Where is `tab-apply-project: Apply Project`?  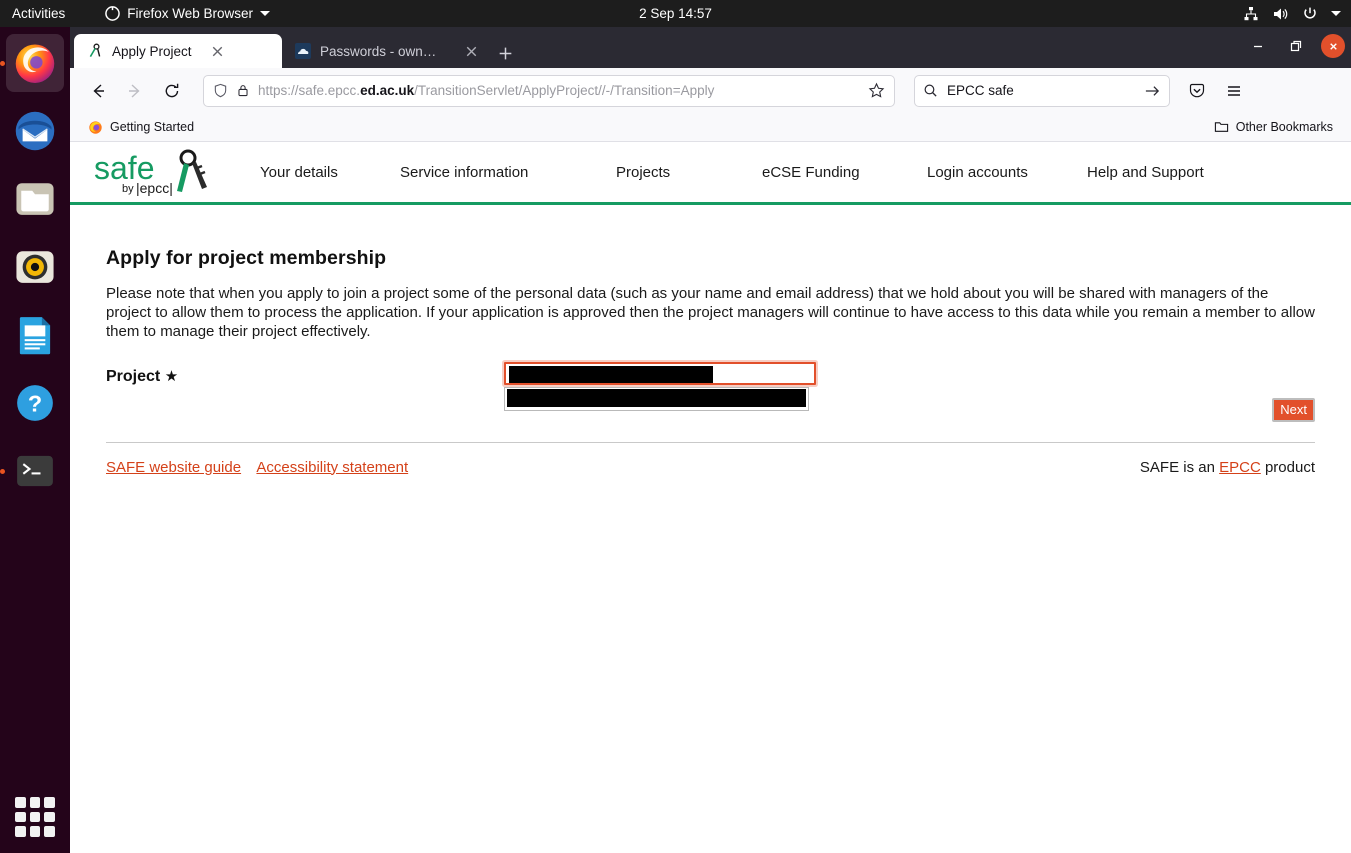 tab-apply-project: Apply Project is located at coordinates (178, 51).